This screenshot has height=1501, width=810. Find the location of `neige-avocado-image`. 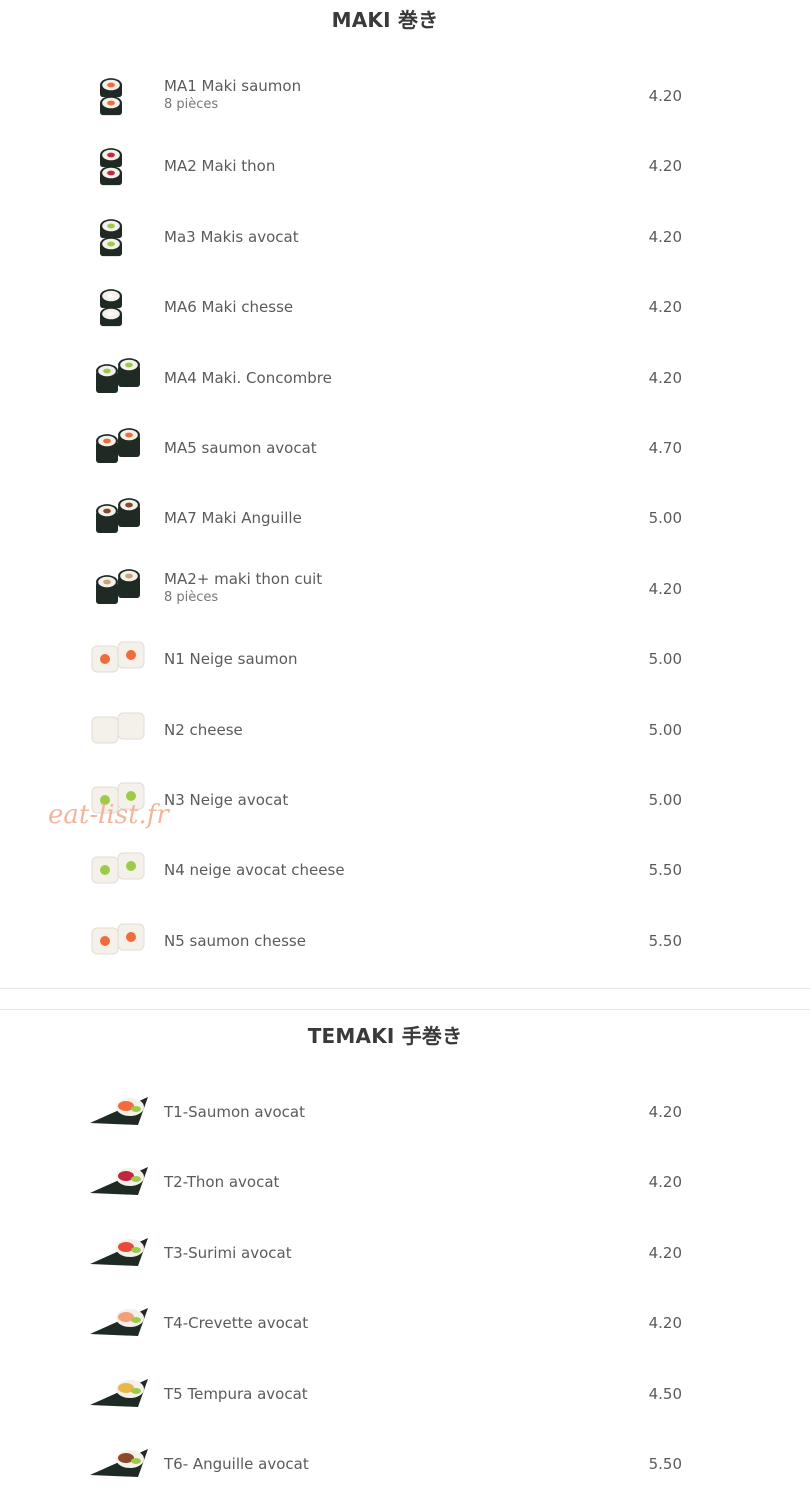

neige-avocado-image is located at coordinates (119, 799).